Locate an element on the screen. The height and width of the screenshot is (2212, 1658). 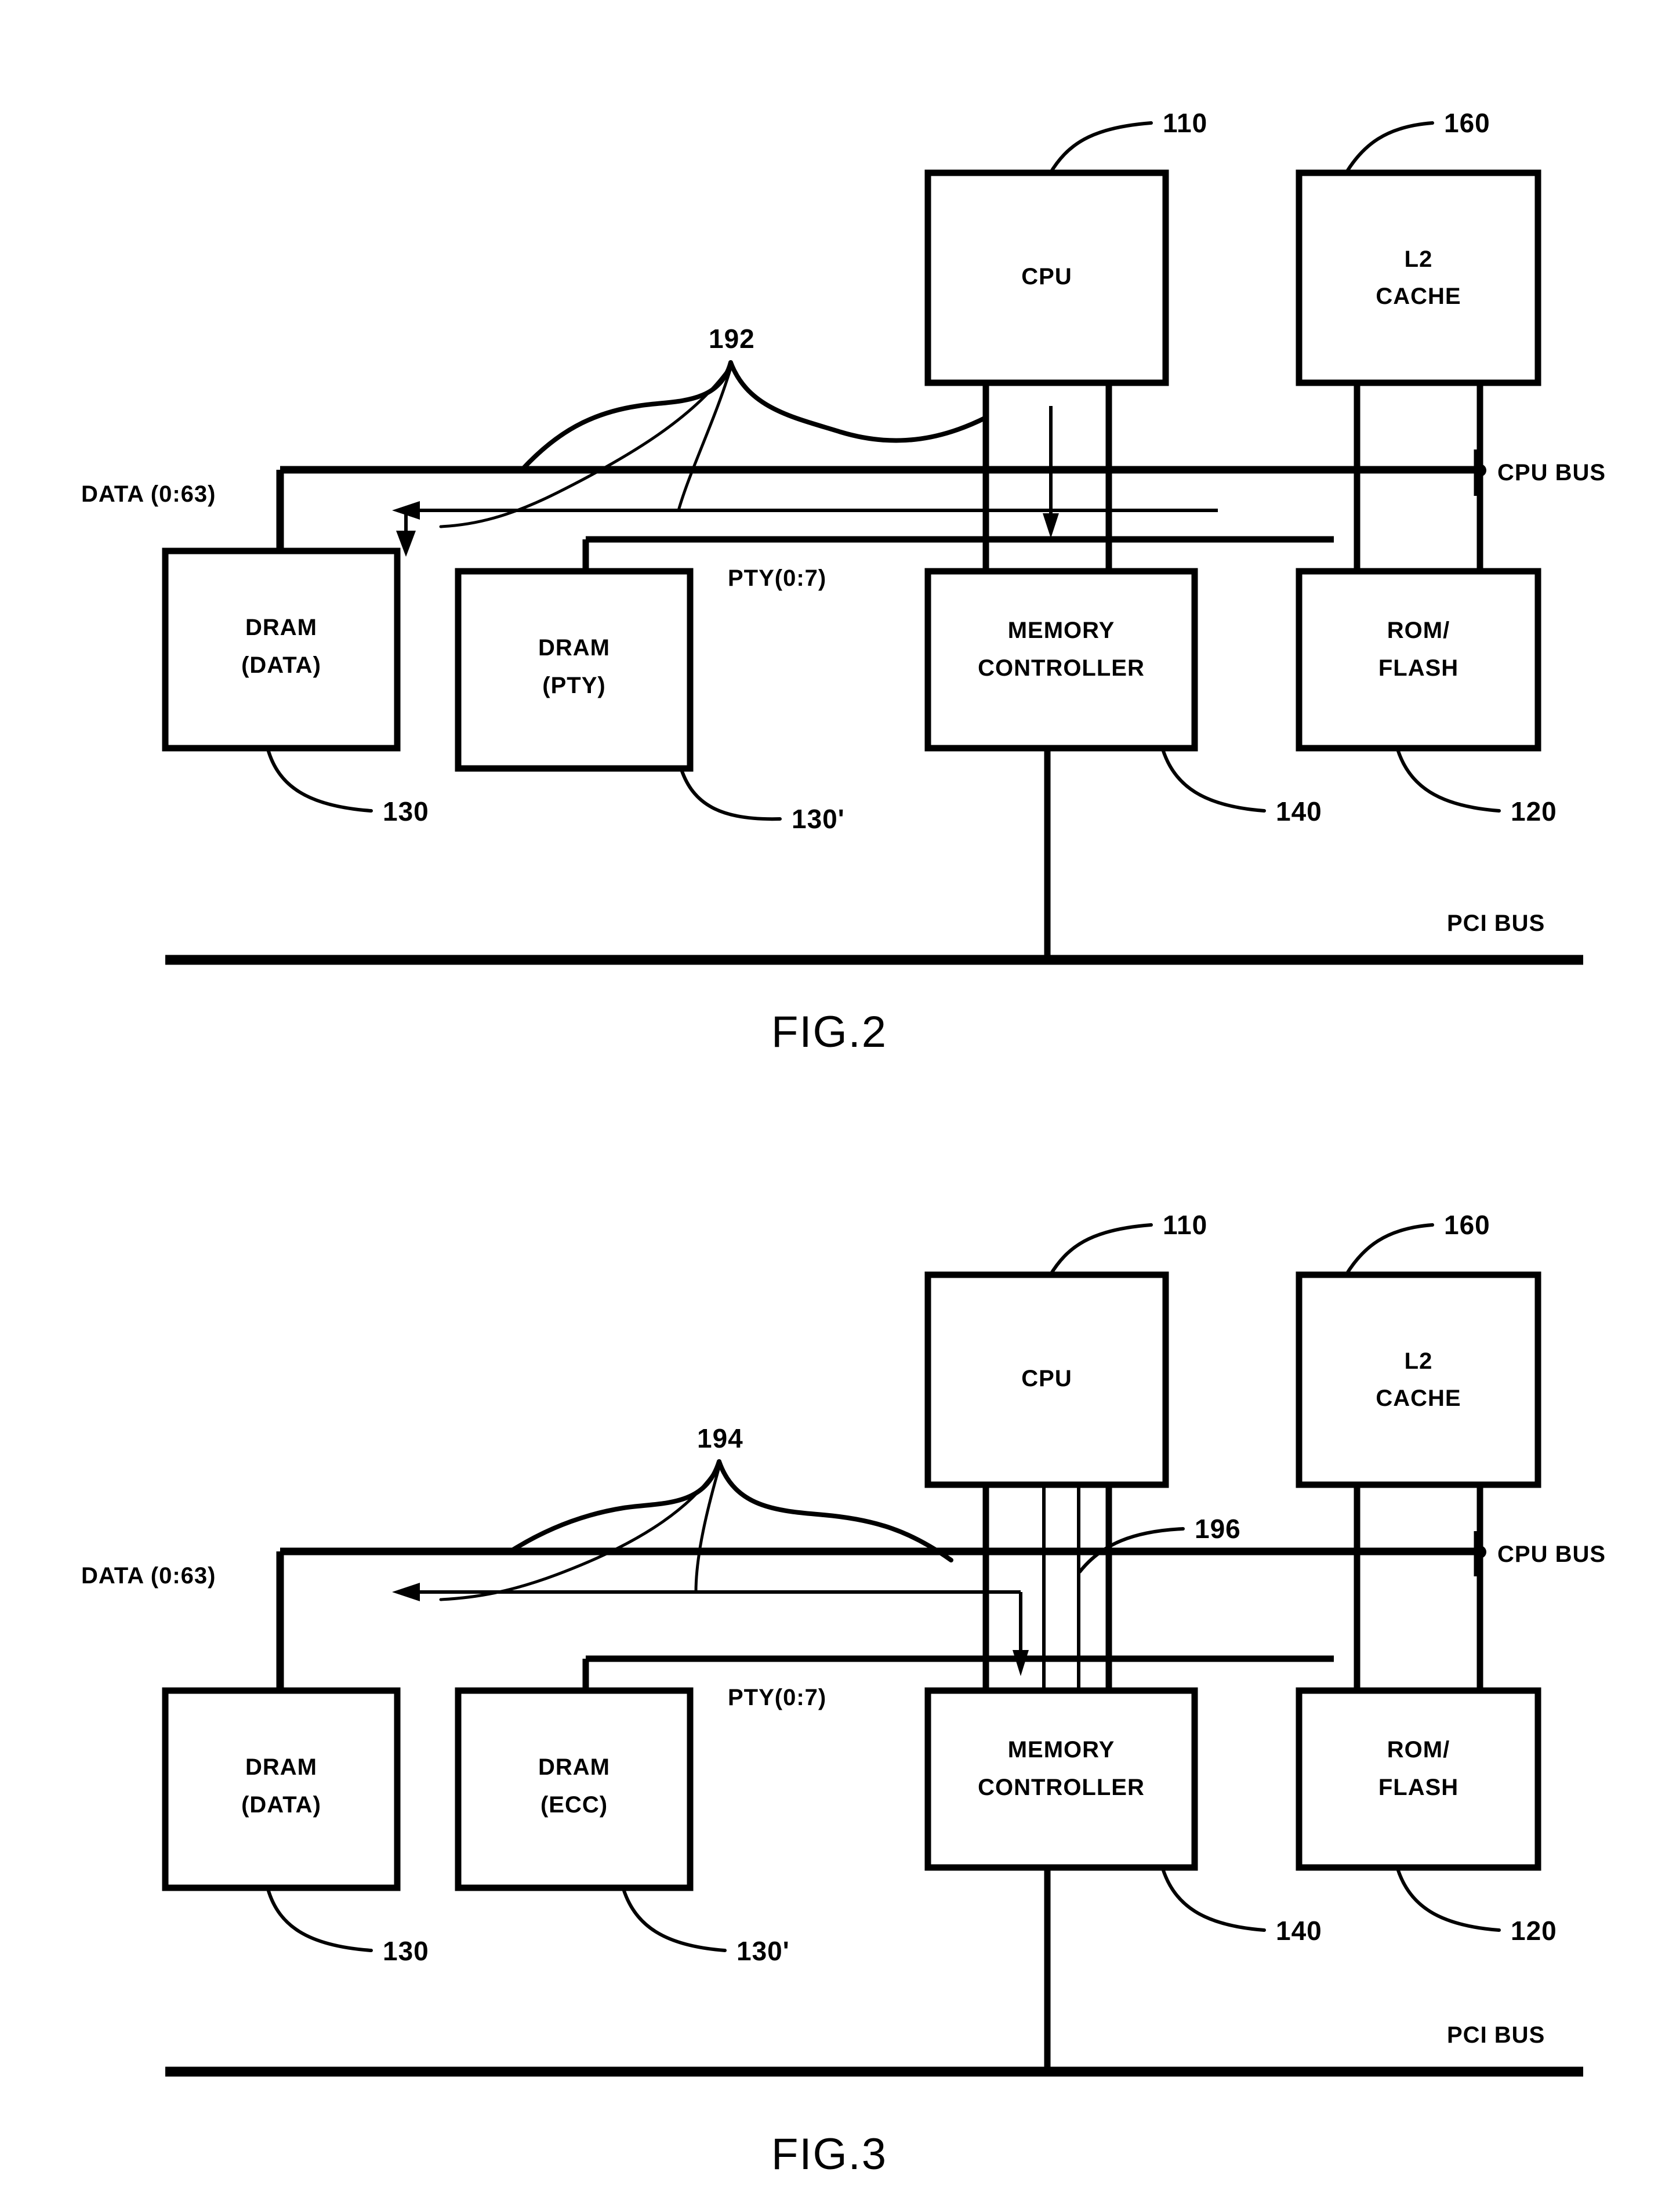
figure-3-caption: FIG.3 is located at coordinates (829, 2154).